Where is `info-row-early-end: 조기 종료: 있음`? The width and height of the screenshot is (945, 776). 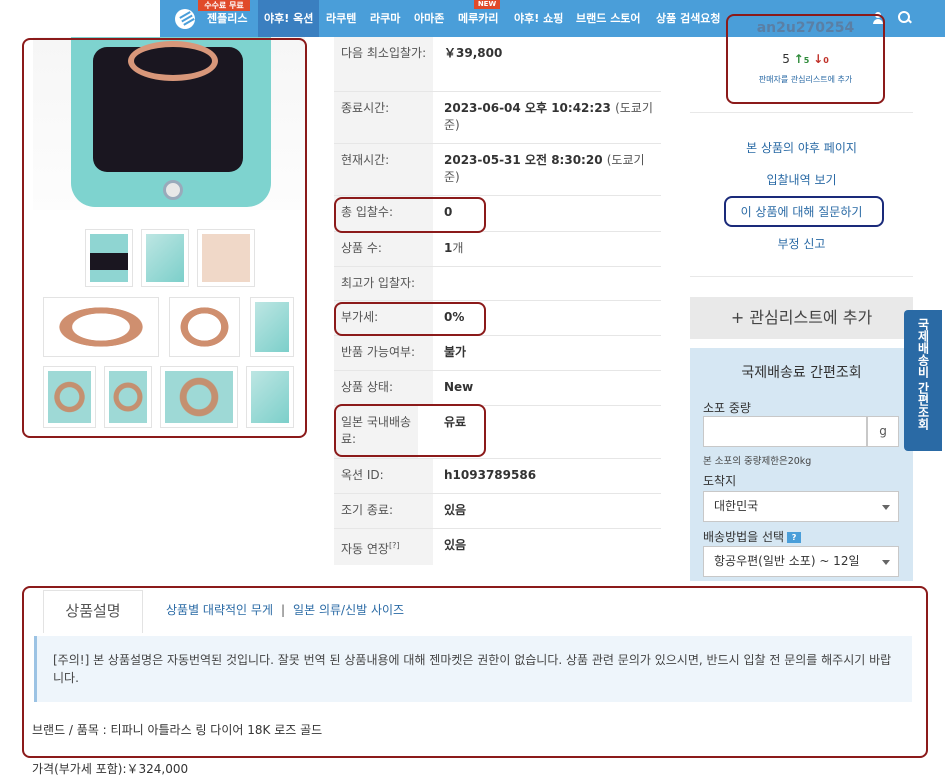 info-row-early-end: 조기 종료: 있음 is located at coordinates (497, 511).